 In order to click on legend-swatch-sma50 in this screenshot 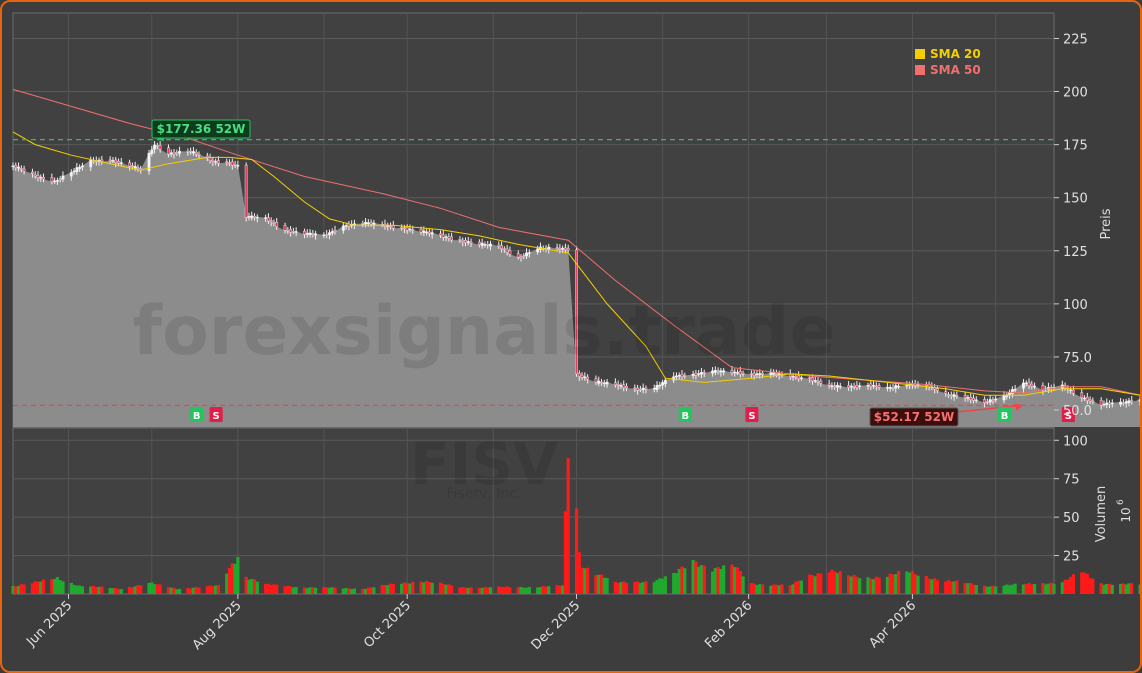, I will do `click(920, 70)`.